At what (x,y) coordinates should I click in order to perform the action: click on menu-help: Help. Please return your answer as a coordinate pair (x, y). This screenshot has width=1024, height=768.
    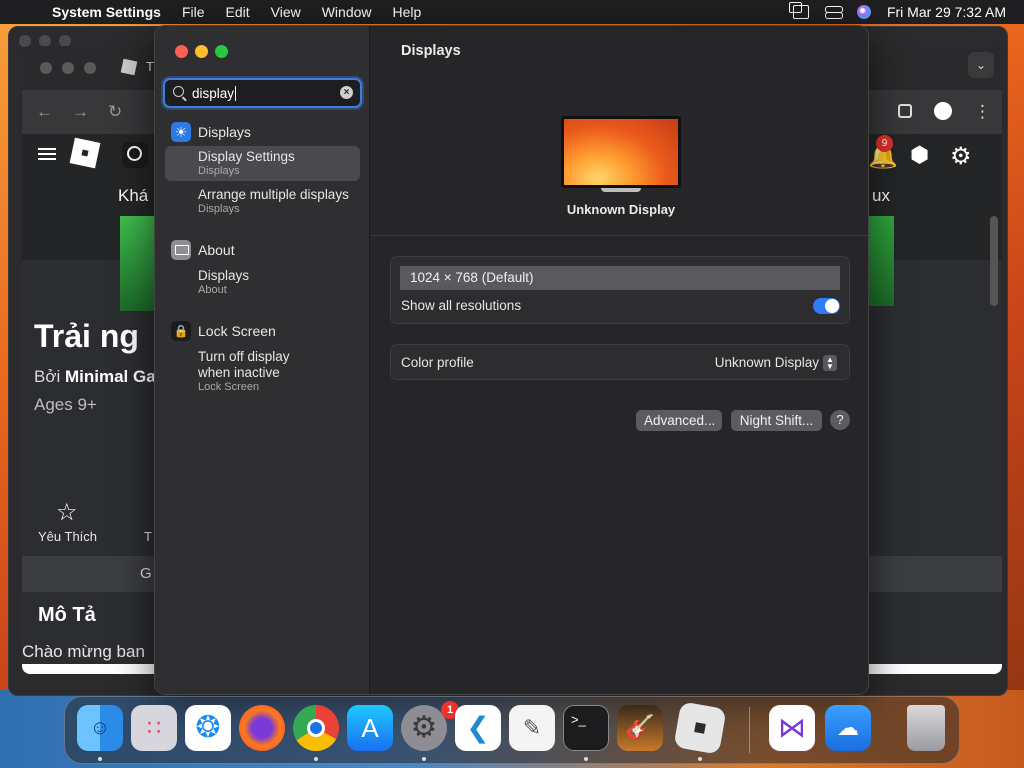
    Looking at the image, I should click on (407, 12).